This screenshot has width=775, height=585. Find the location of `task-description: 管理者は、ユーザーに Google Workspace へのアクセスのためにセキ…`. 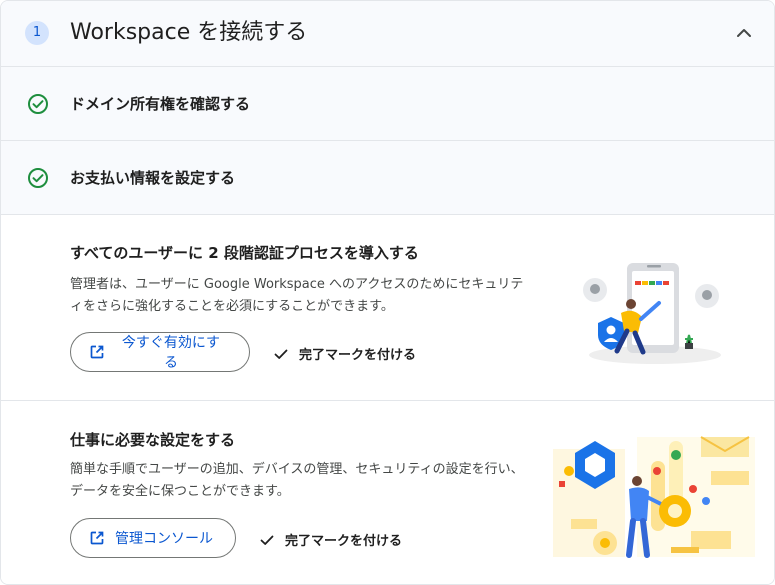

task-description: 管理者は、ユーザーに Google Workspace へのアクセスのためにセキ… is located at coordinates (297, 295).